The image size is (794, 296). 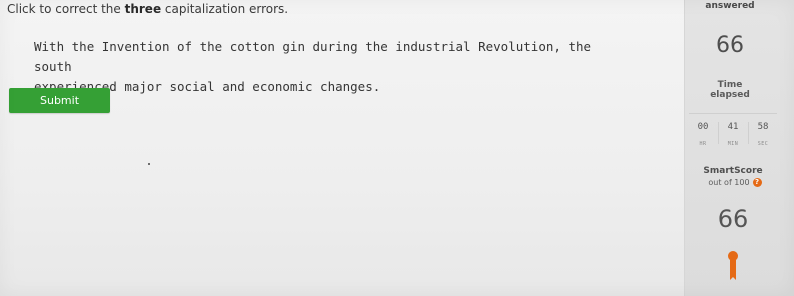 What do you see at coordinates (733, 219) in the screenshot?
I see `smartscore-value: 66` at bounding box center [733, 219].